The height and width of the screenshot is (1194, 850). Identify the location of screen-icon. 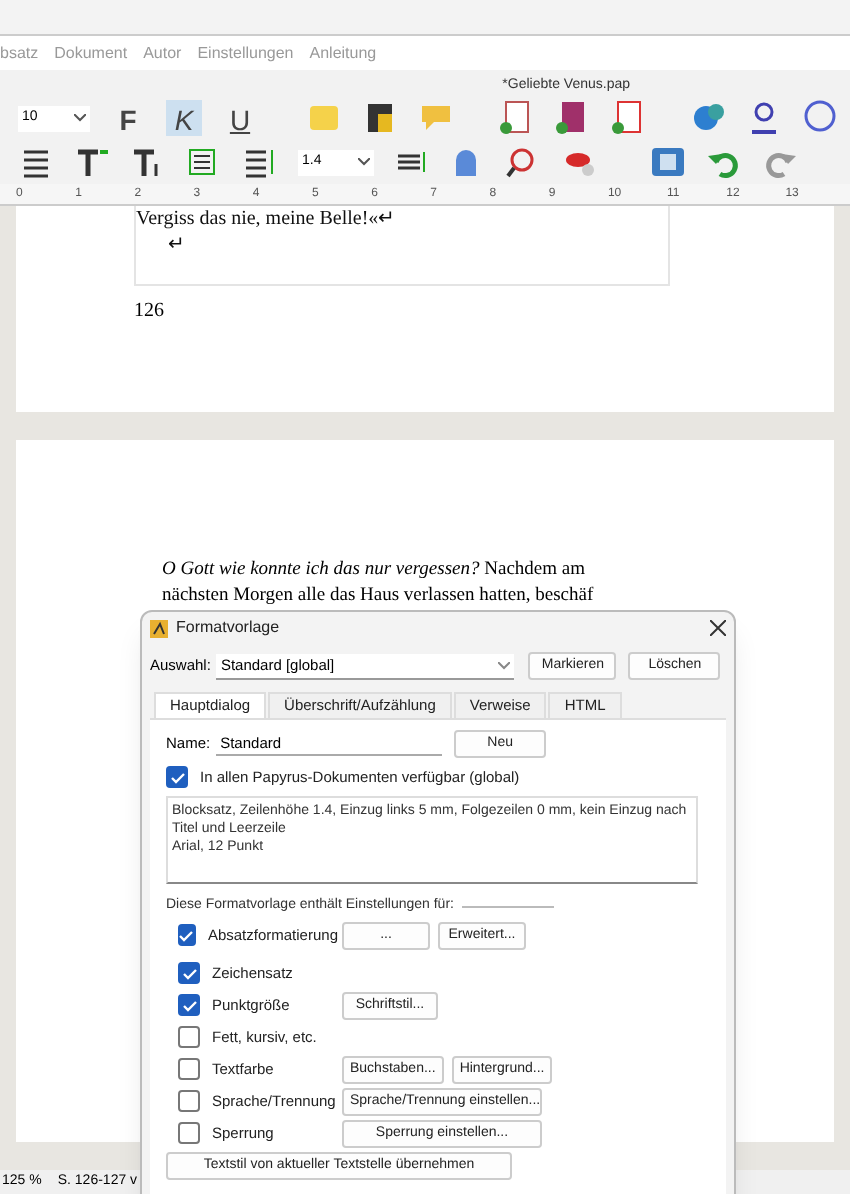
(668, 162).